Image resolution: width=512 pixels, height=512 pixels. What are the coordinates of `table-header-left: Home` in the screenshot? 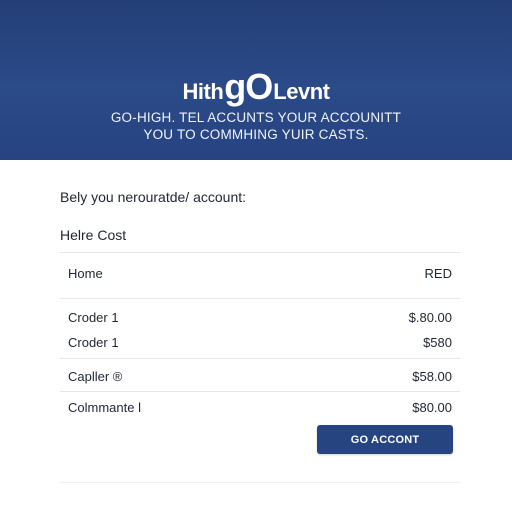 It's located at (85, 273).